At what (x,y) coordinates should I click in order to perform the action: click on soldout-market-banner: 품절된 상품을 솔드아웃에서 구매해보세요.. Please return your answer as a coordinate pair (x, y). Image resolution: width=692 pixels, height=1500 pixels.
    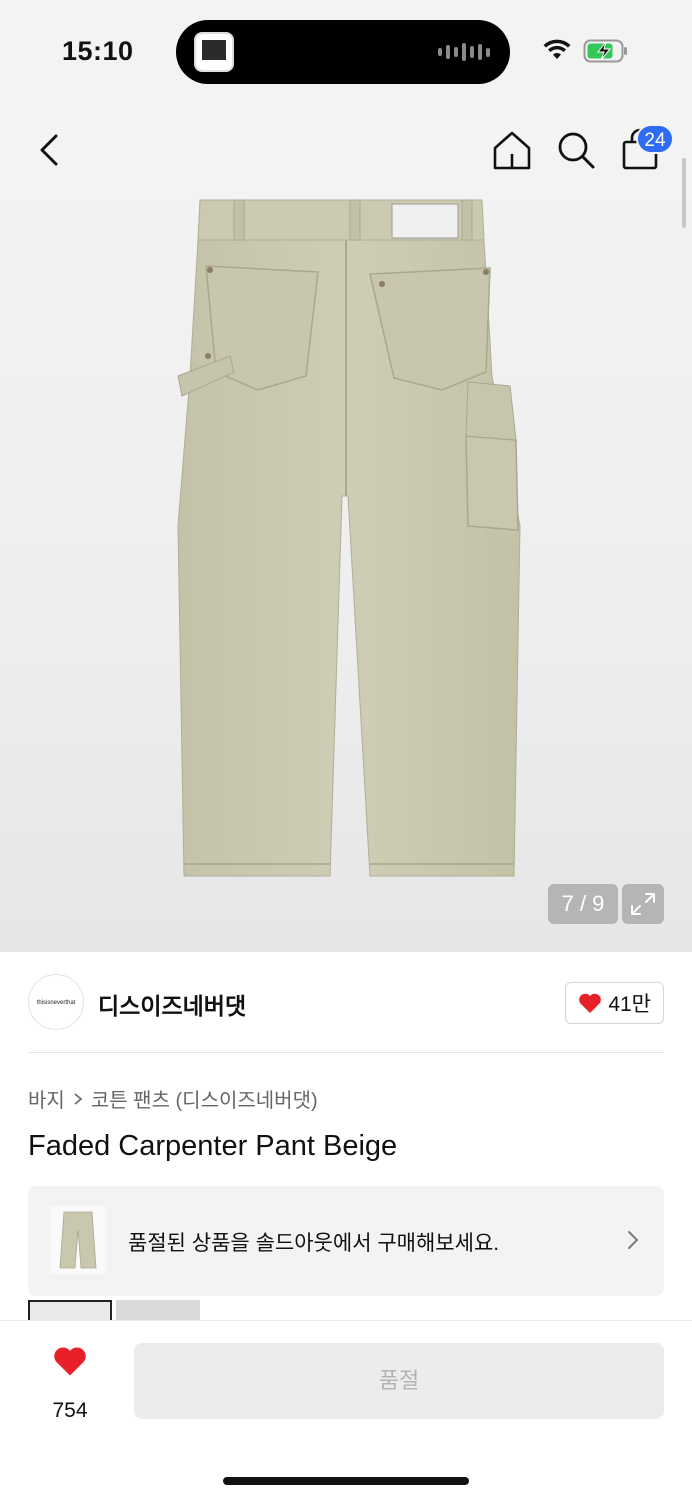
    Looking at the image, I should click on (346, 1241).